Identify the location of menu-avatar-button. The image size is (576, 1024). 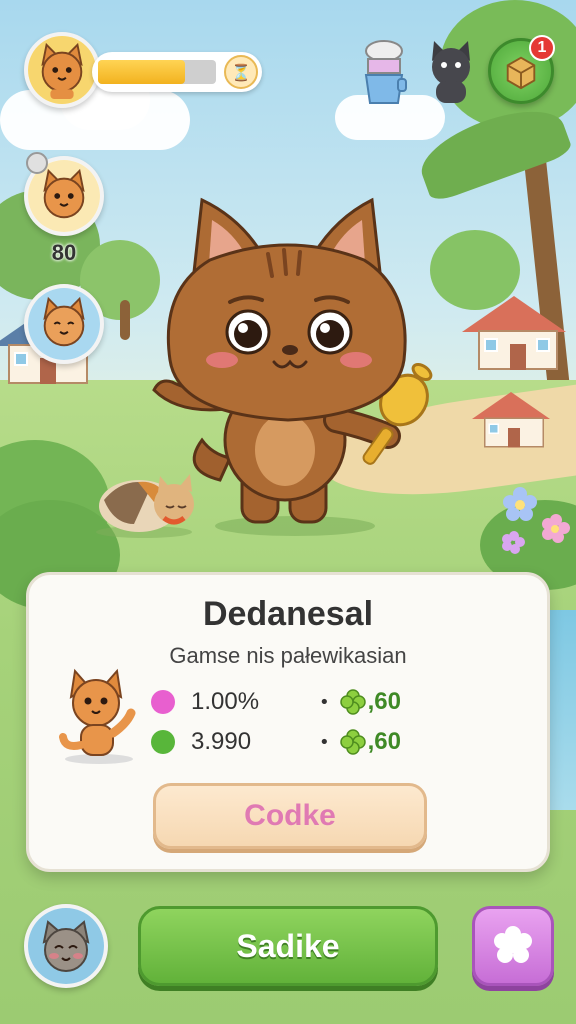
(66, 946).